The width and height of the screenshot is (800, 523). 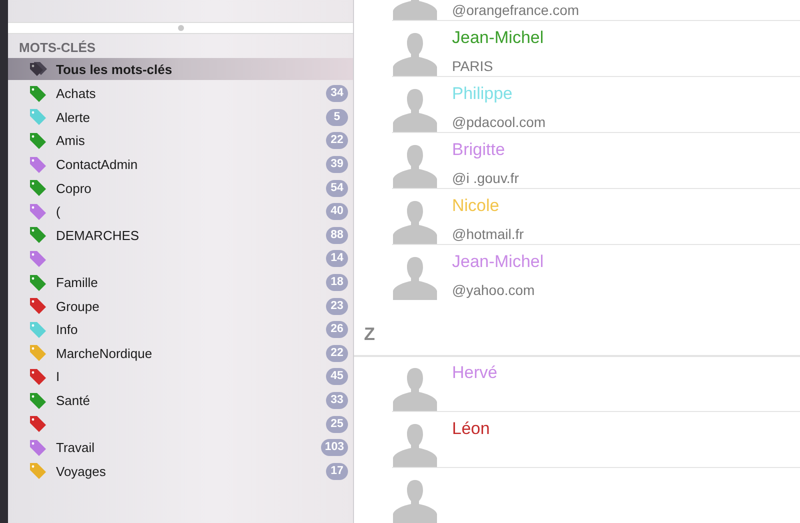 What do you see at coordinates (180, 236) in the screenshot?
I see `sidebar-item: DEMARCHES 88` at bounding box center [180, 236].